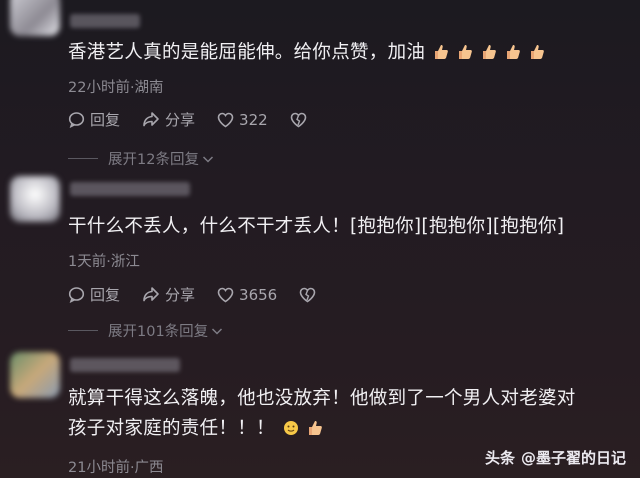 Image resolution: width=640 pixels, height=478 pixels. I want to click on comment-text: 香港艺人真的是能屈能伸。给你点赞，加油, so click(344, 53).